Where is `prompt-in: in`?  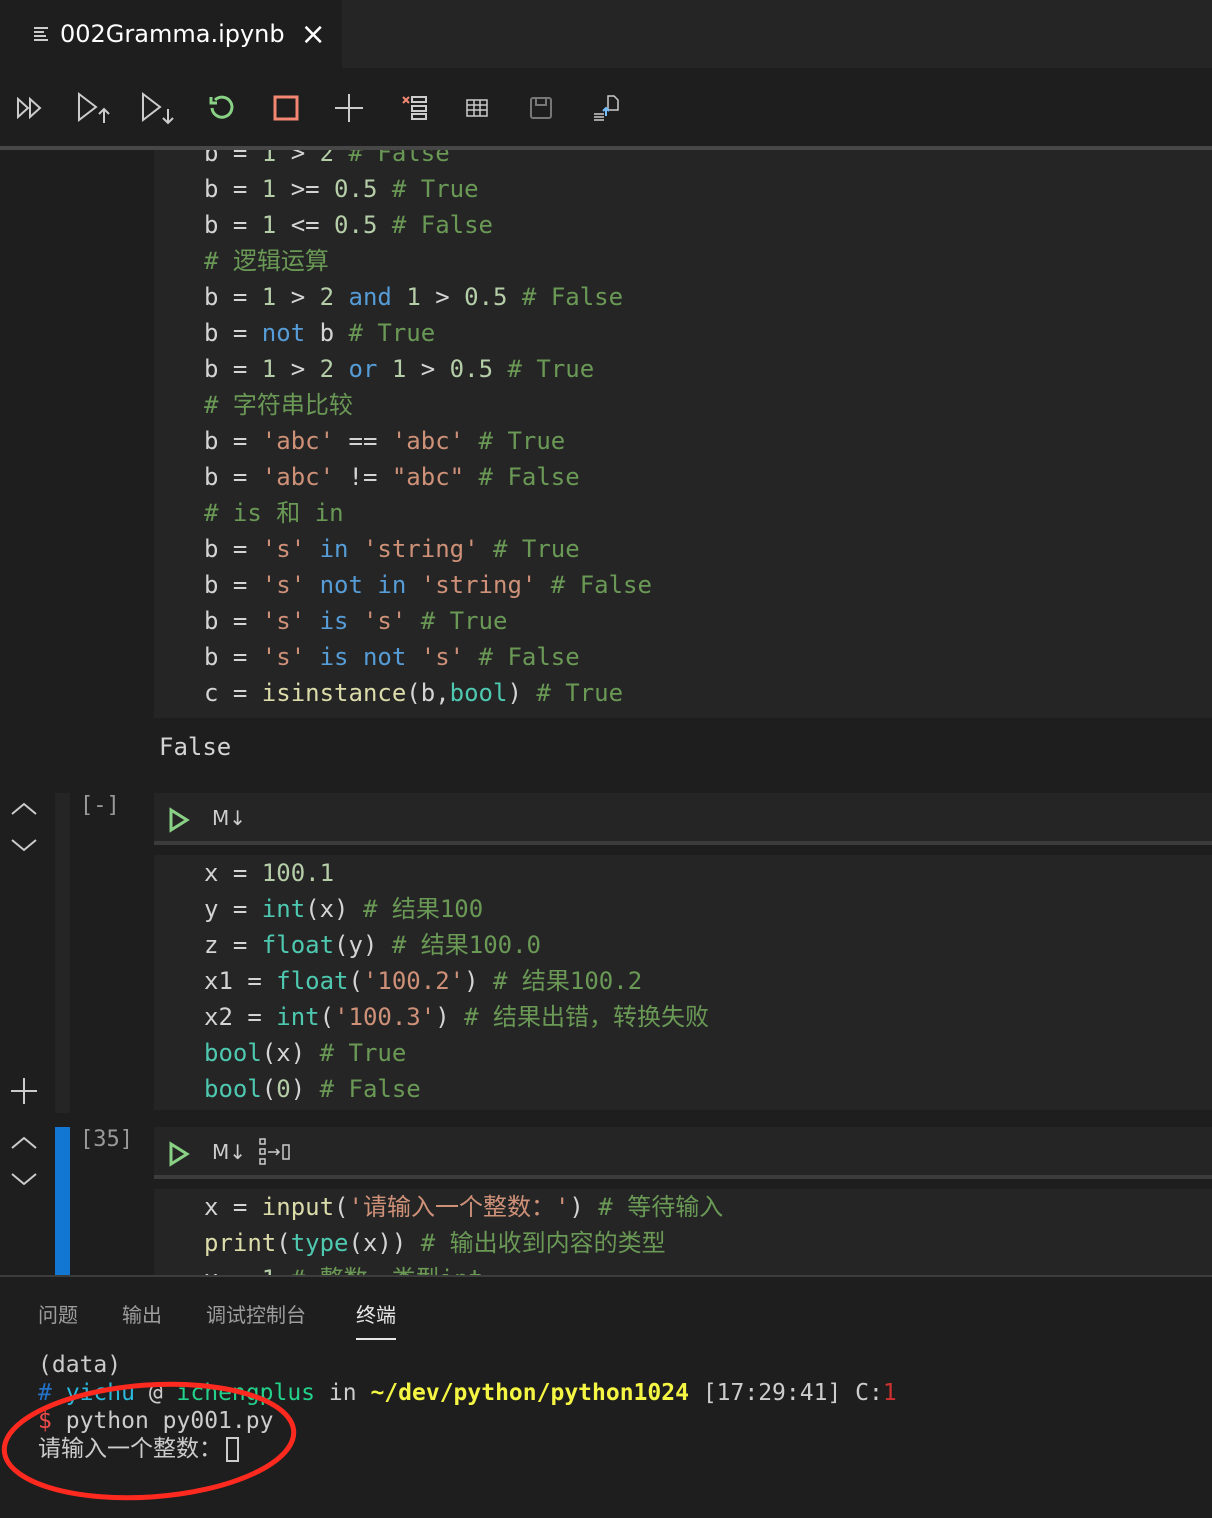
prompt-in: in is located at coordinates (342, 1393).